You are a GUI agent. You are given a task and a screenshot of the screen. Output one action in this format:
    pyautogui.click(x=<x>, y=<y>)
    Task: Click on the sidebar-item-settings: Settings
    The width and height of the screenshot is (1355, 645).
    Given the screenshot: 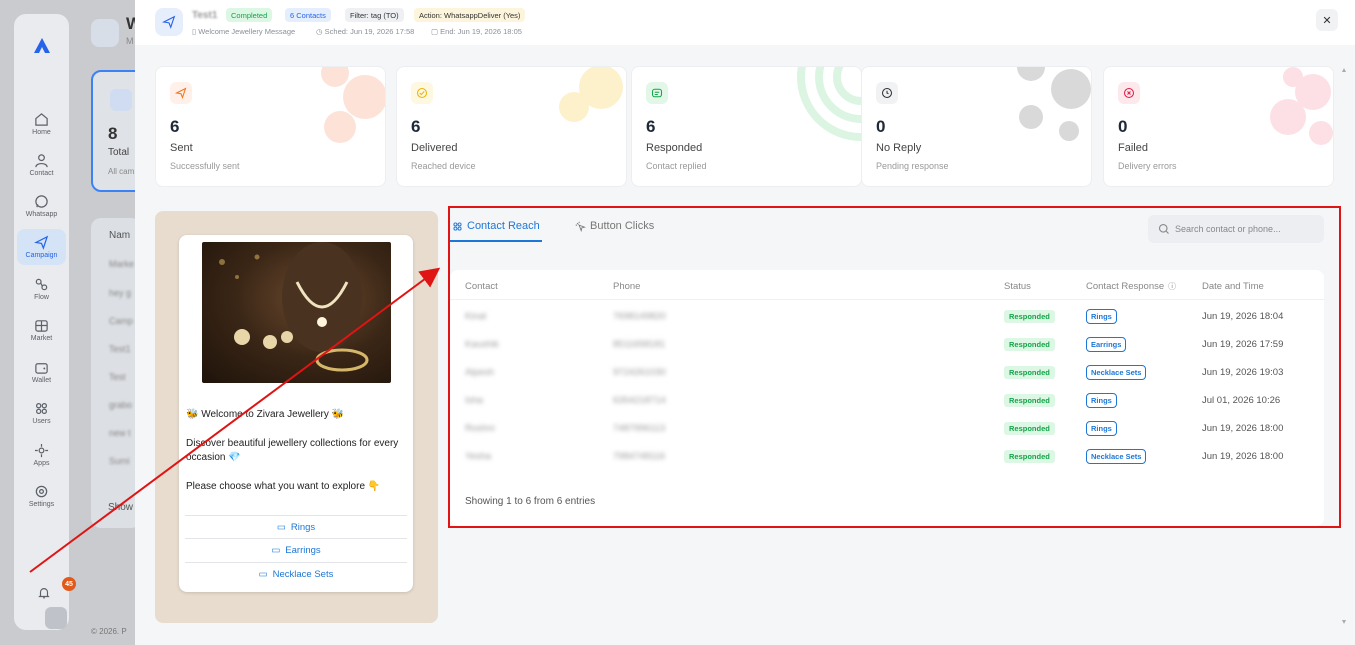 What is the action you would take?
    pyautogui.click(x=41, y=496)
    